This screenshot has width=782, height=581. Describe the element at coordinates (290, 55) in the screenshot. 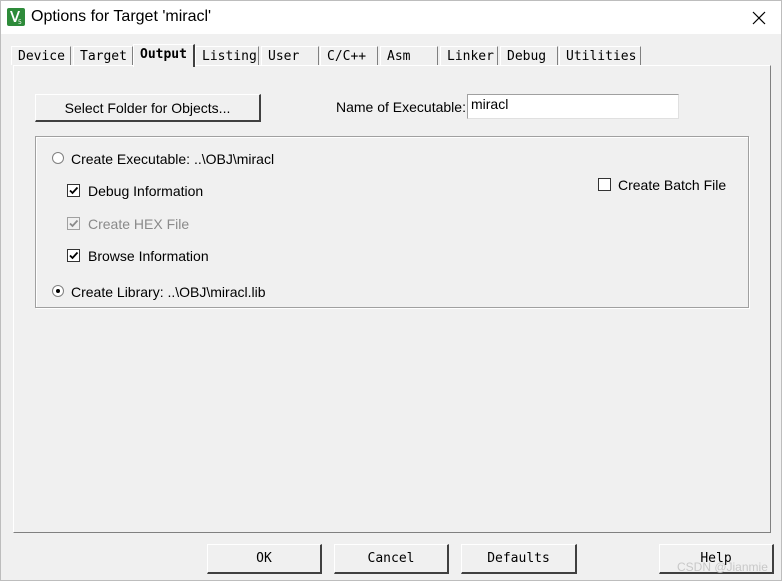

I see `tab-user: User` at that location.